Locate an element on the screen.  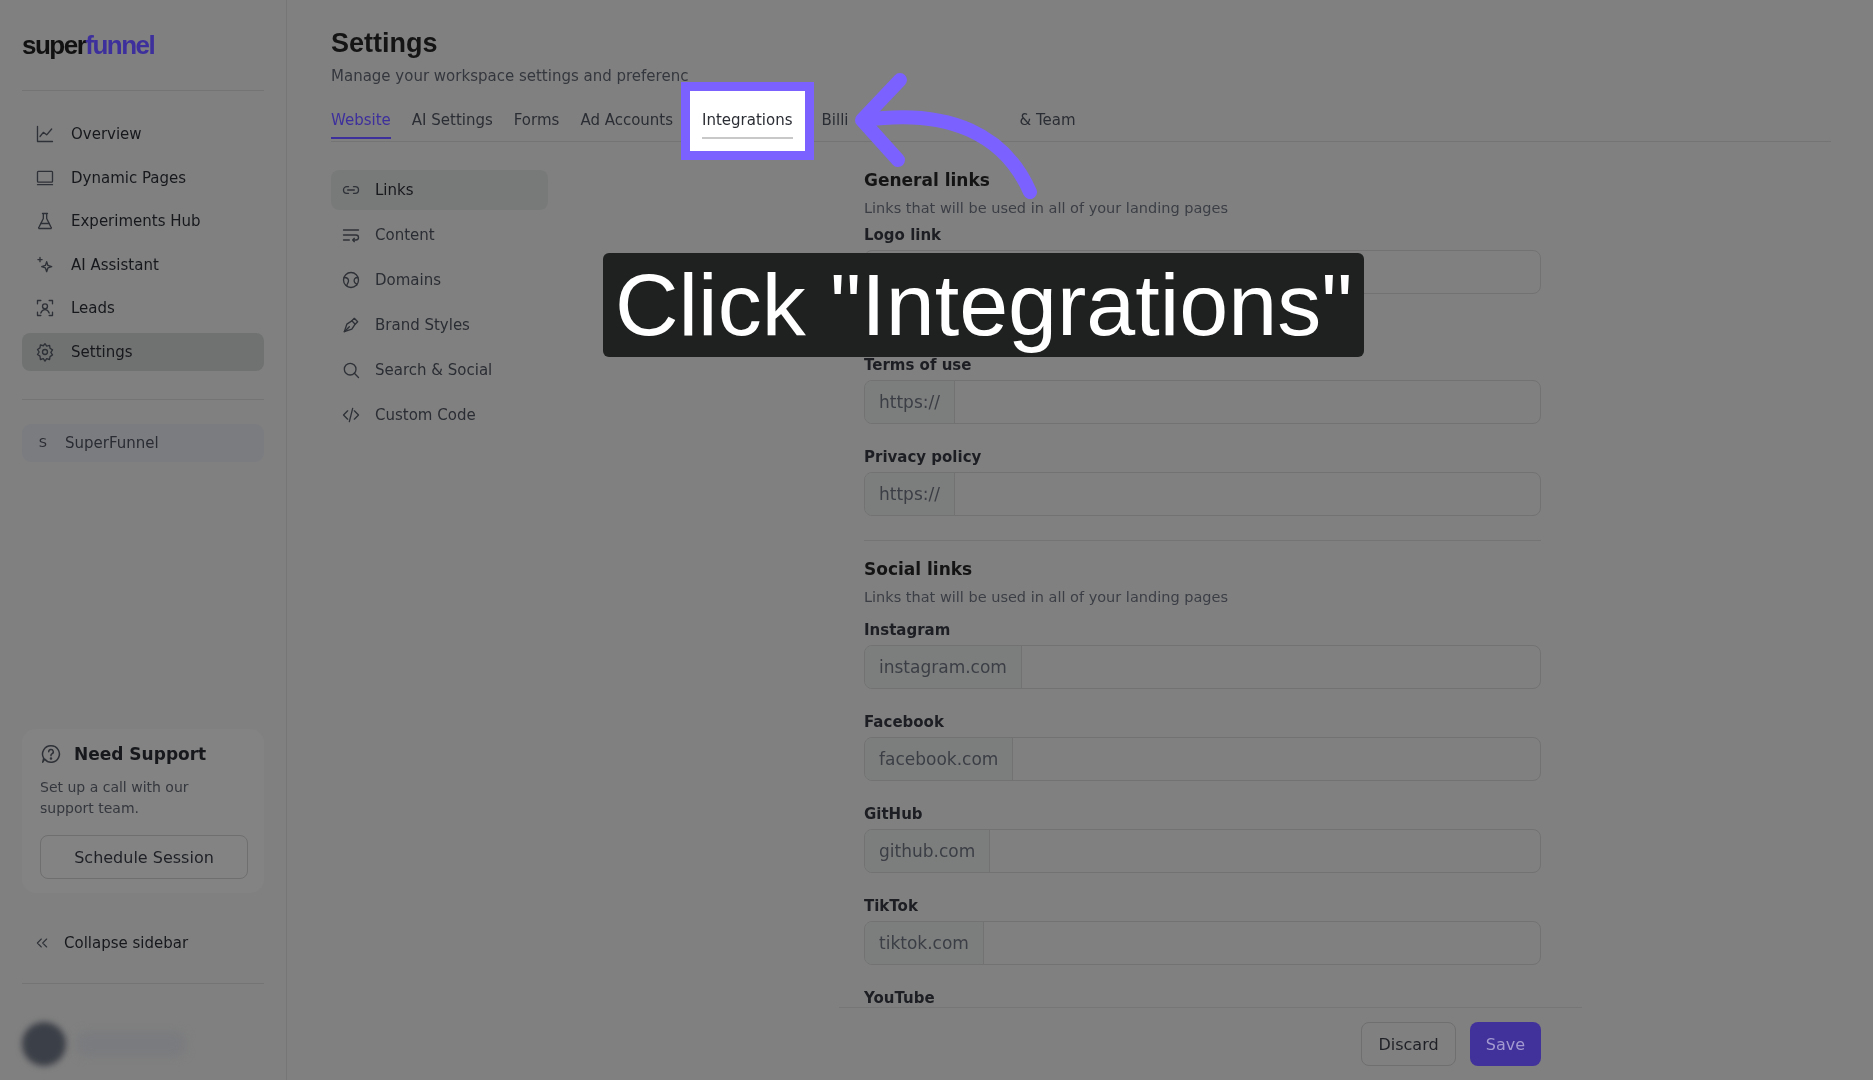
section-title: General links is located at coordinates (927, 180).